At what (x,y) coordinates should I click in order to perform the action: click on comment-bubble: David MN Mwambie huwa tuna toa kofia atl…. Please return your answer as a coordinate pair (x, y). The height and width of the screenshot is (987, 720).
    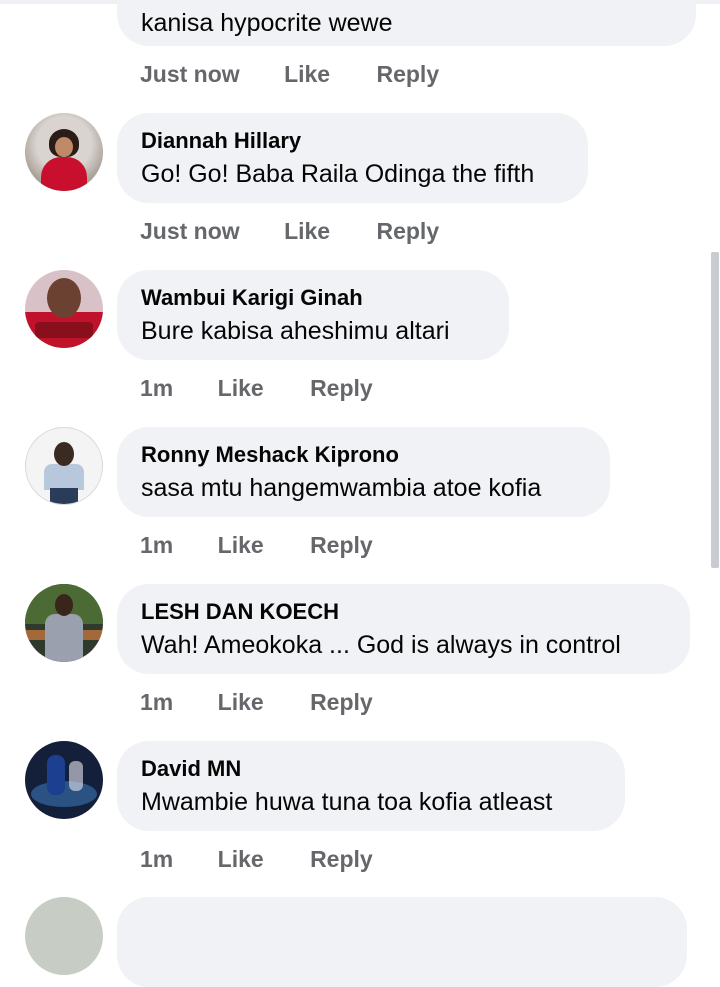
    Looking at the image, I should click on (371, 786).